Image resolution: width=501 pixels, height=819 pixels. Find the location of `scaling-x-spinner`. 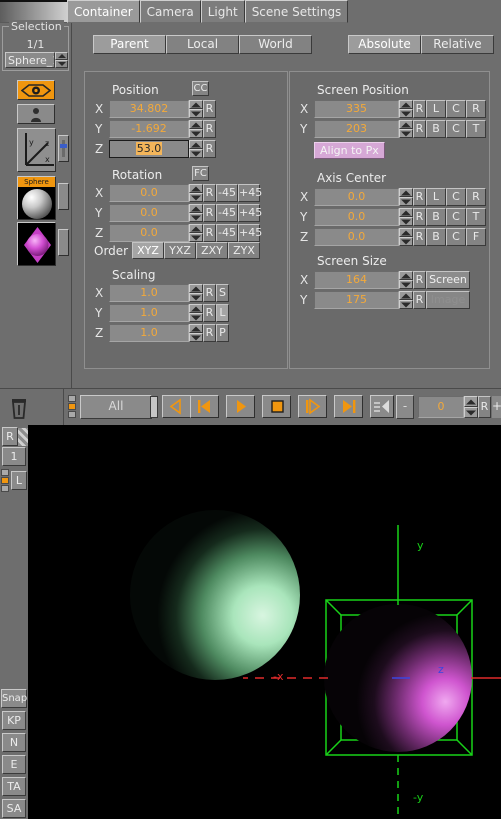

scaling-x-spinner is located at coordinates (196, 293).